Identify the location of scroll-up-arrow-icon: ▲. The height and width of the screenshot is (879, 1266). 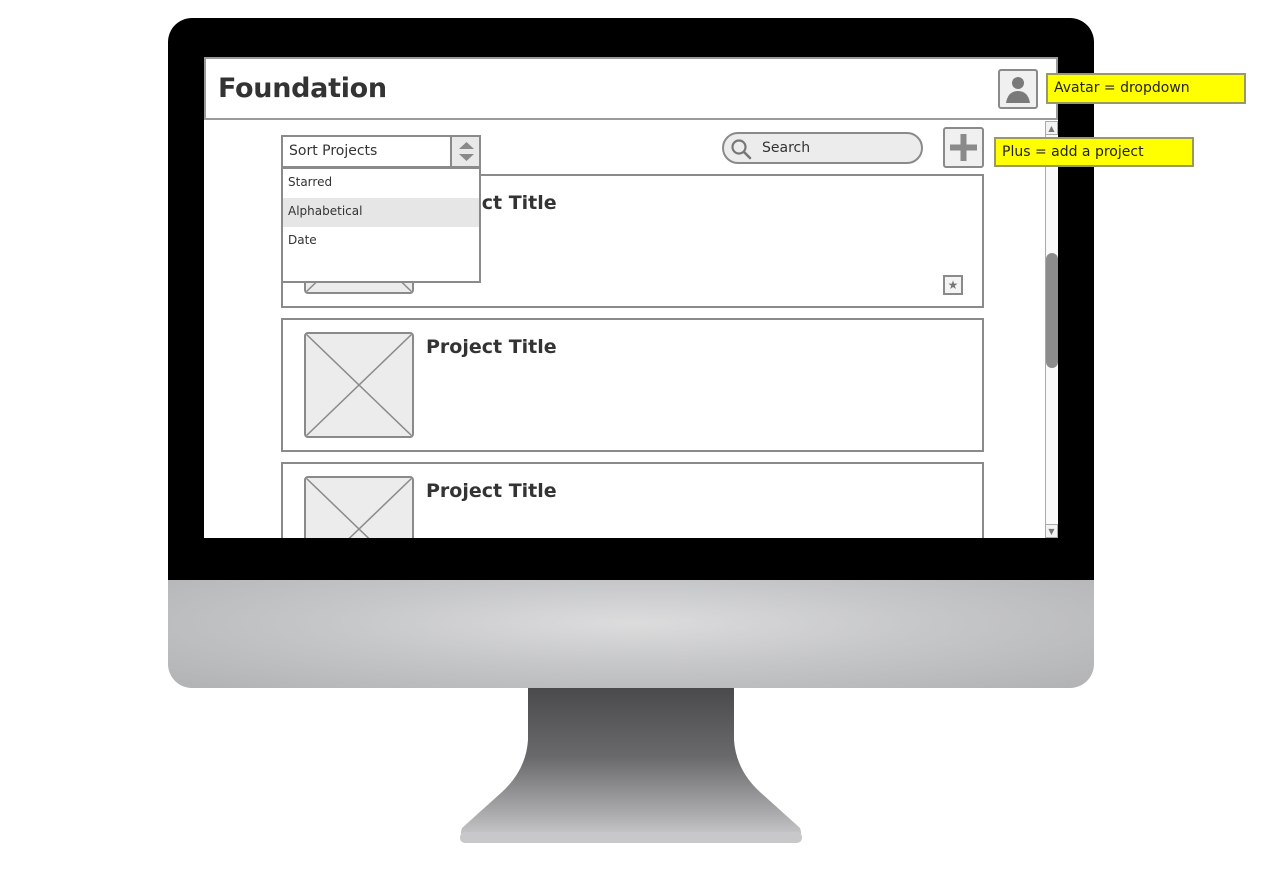
(1051, 128).